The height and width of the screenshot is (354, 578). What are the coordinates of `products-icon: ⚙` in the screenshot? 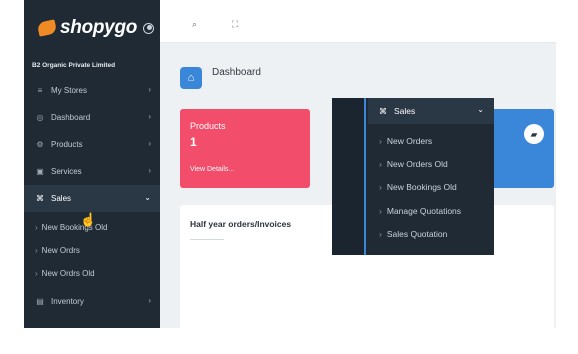 It's located at (40, 144).